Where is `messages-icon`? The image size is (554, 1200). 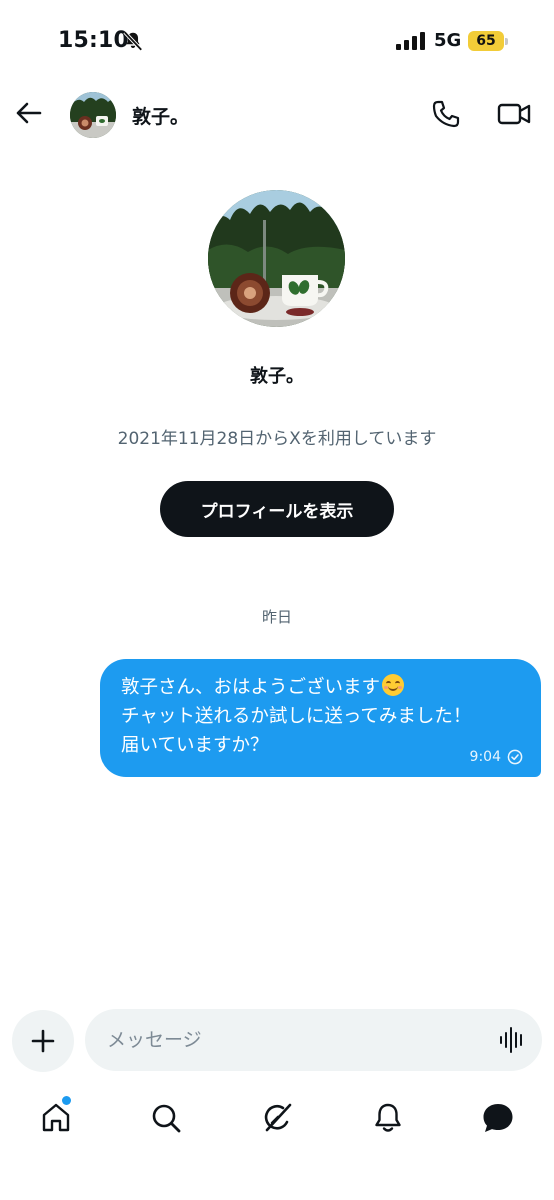 messages-icon is located at coordinates (498, 1118).